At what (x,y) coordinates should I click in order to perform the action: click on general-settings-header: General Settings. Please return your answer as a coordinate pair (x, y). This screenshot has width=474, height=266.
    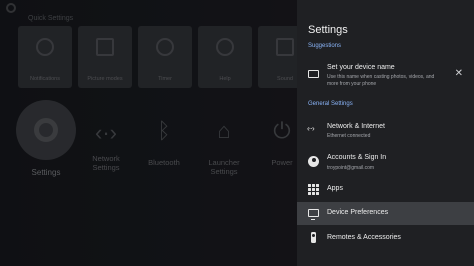
    Looking at the image, I should click on (330, 104).